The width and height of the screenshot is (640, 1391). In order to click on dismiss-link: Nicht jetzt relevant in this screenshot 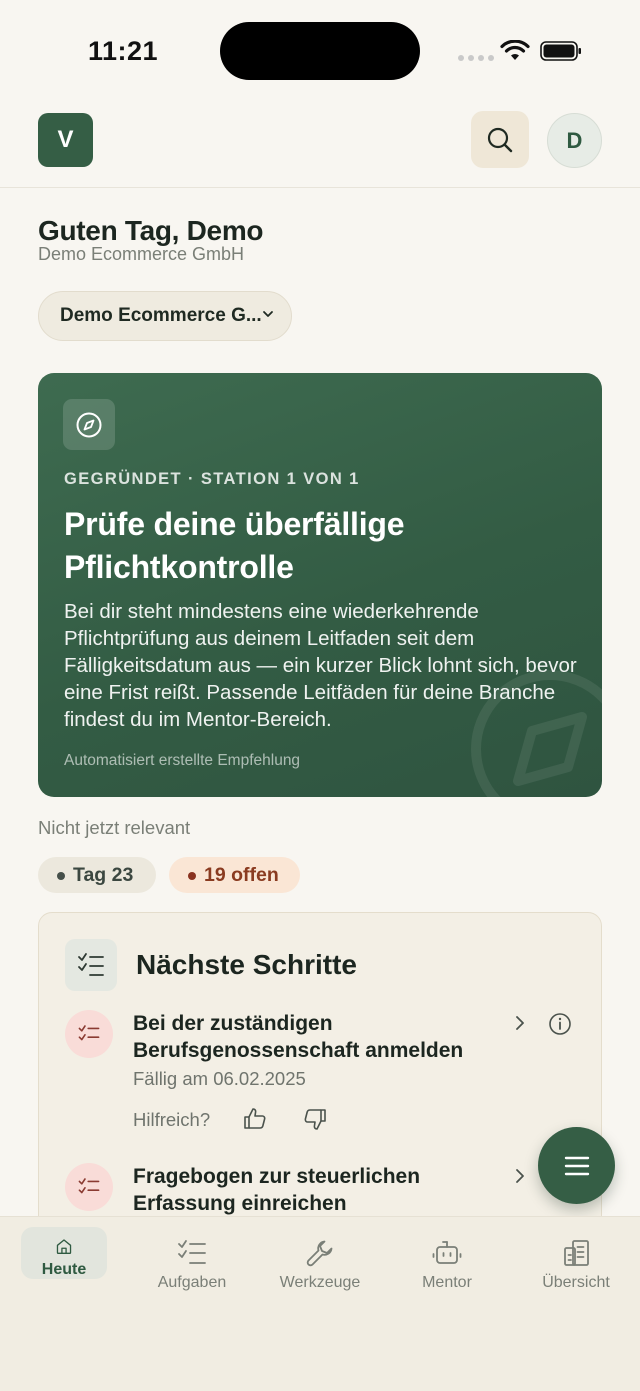, I will do `click(114, 828)`.